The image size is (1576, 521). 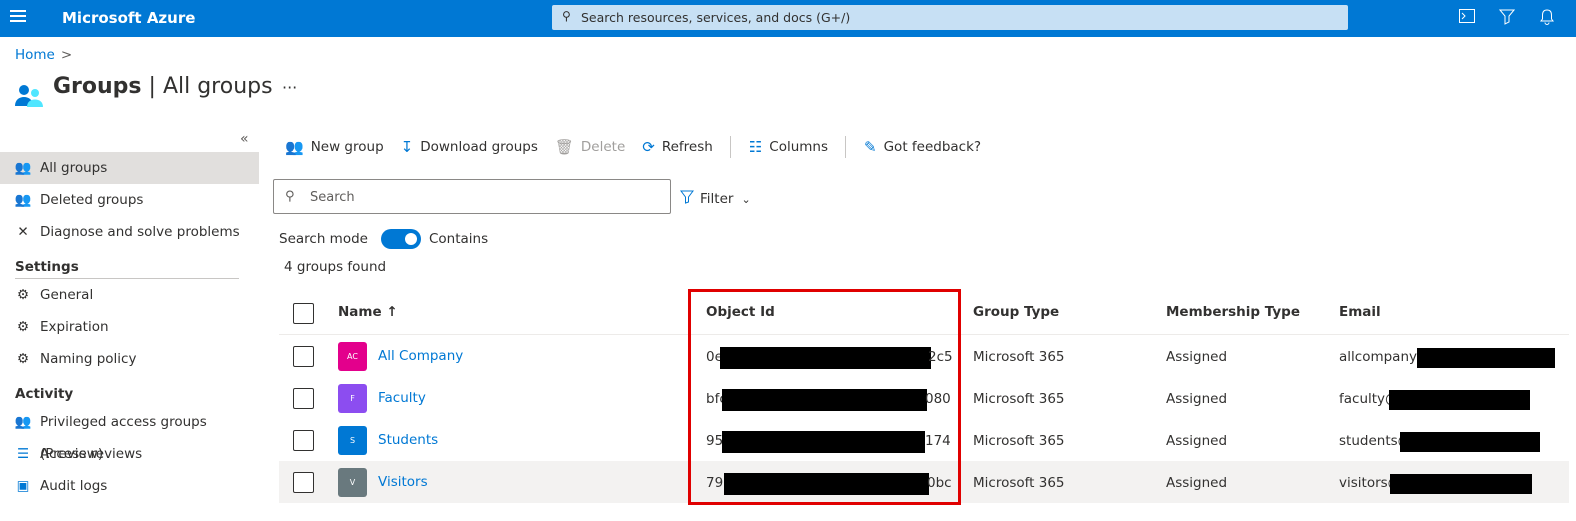 I want to click on sidebar-item-general: ⚙ General, so click(x=129, y=295).